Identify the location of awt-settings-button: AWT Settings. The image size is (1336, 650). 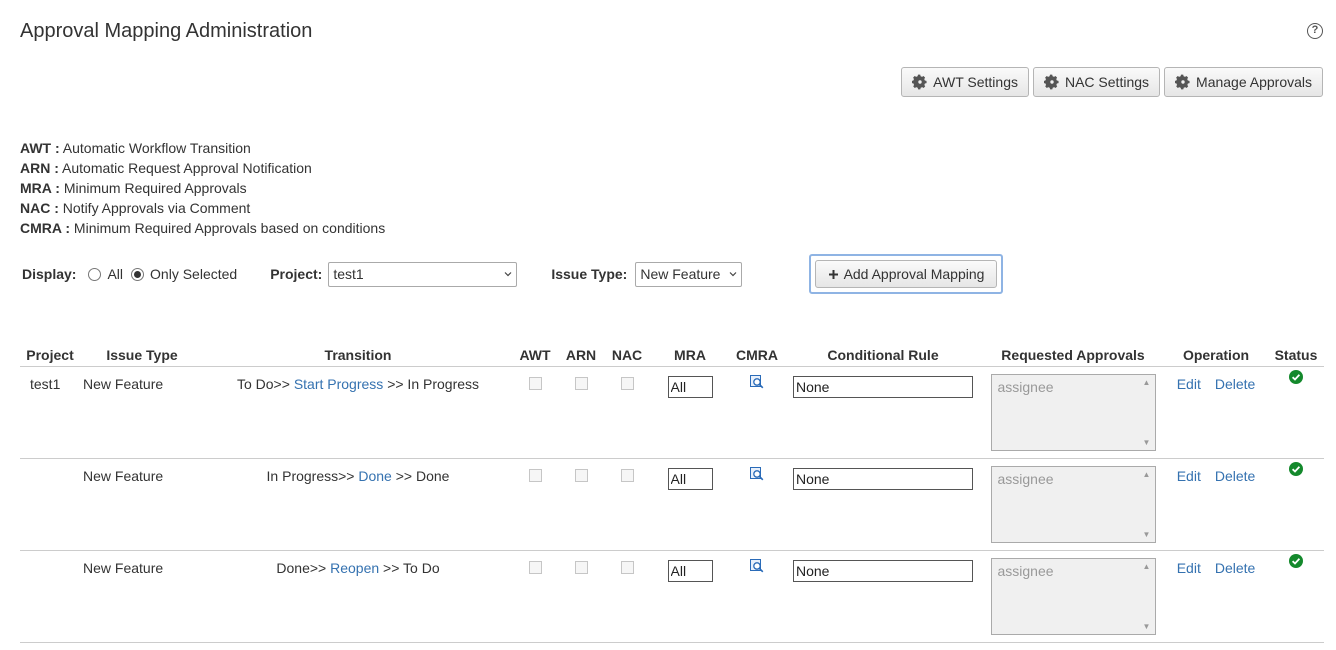
(965, 82).